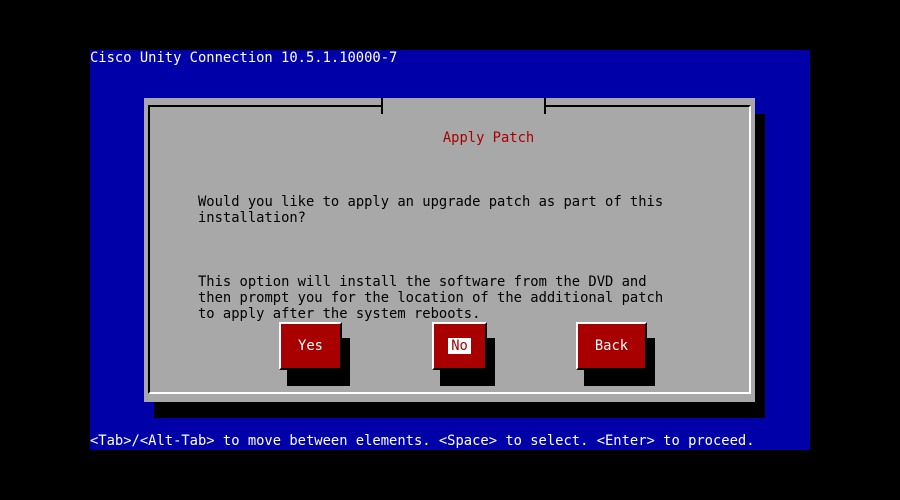 Image resolution: width=900 pixels, height=500 pixels. Describe the element at coordinates (545, 106) in the screenshot. I see `title-bar-right` at that location.